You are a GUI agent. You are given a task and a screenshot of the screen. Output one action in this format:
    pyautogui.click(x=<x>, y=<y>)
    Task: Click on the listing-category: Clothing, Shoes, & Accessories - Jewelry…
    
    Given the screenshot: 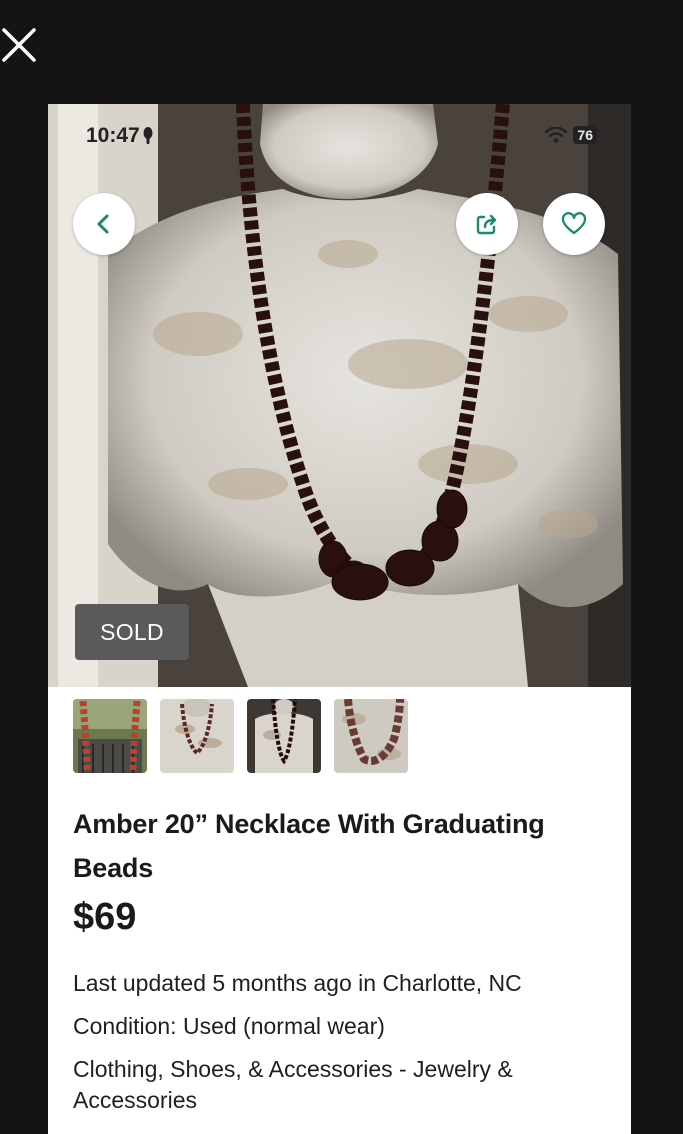 What is the action you would take?
    pyautogui.click(x=333, y=1085)
    